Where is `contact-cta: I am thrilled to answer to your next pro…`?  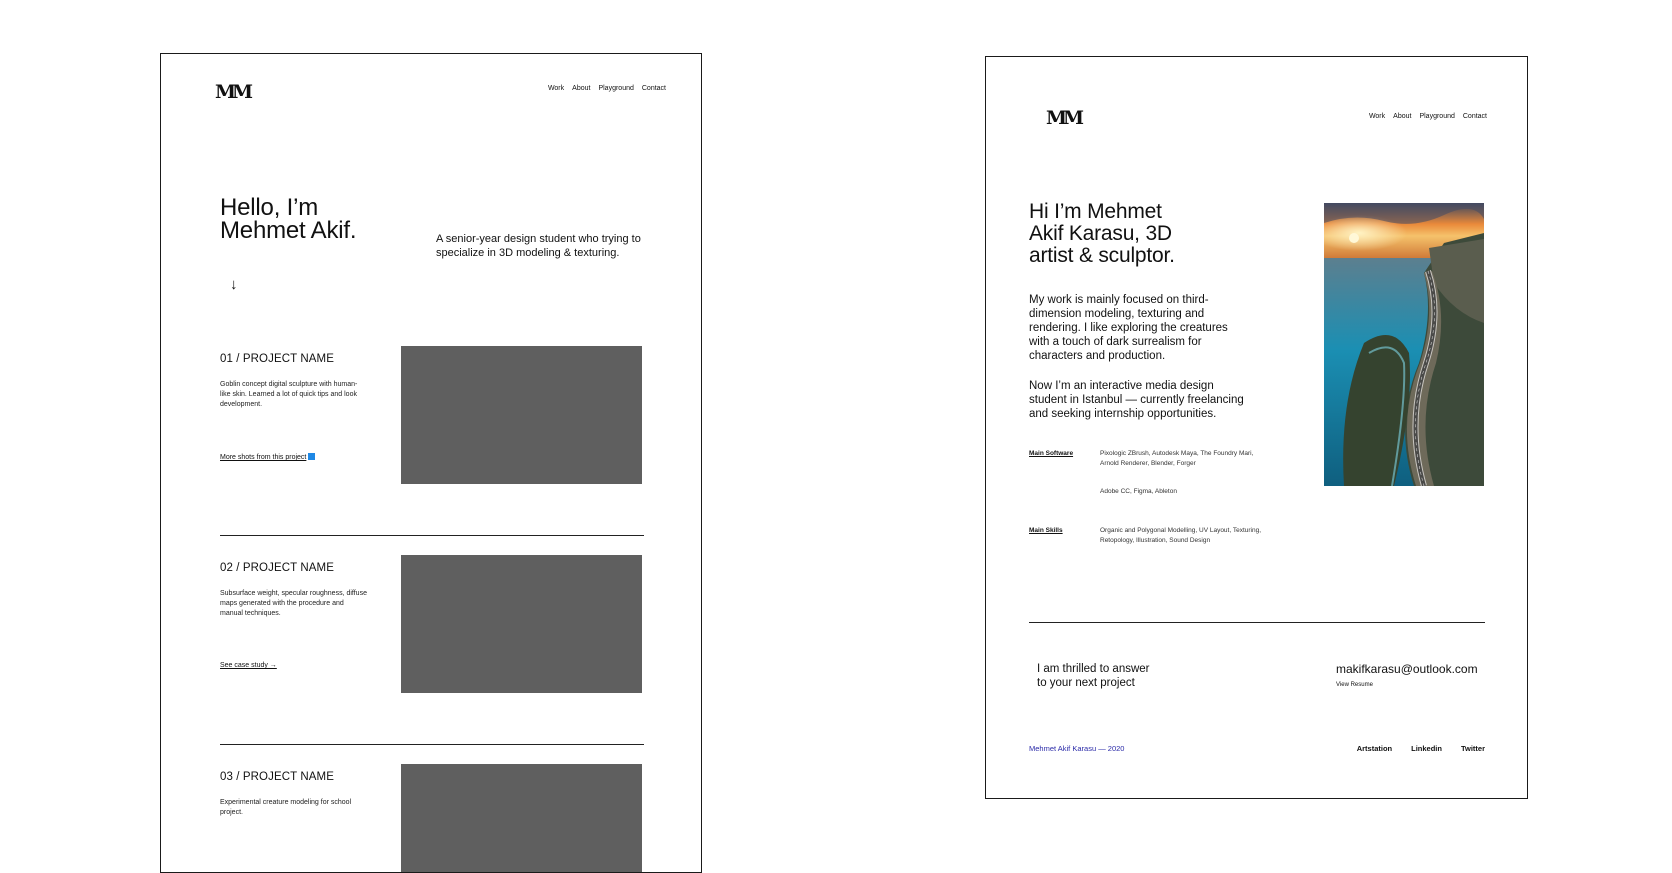
contact-cta: I am thrilled to answer to your next pro… is located at coordinates (1107, 676).